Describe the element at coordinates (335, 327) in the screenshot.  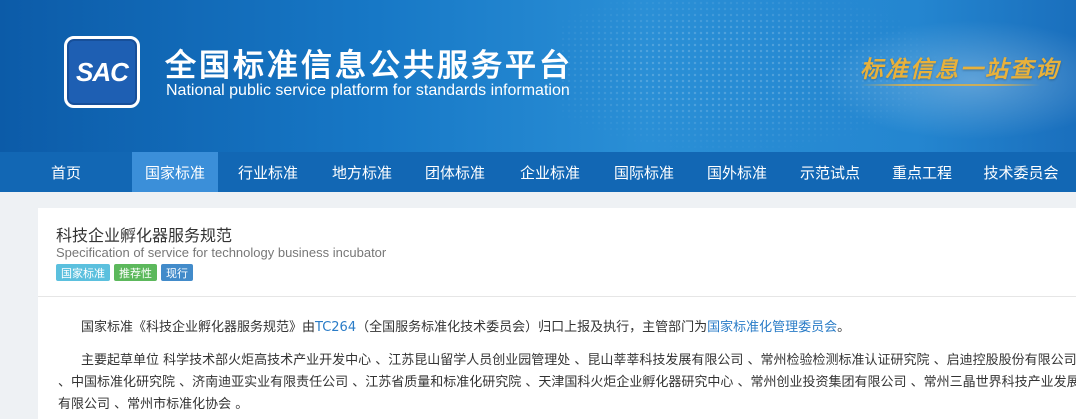
I see `tc264-link: TC264` at that location.